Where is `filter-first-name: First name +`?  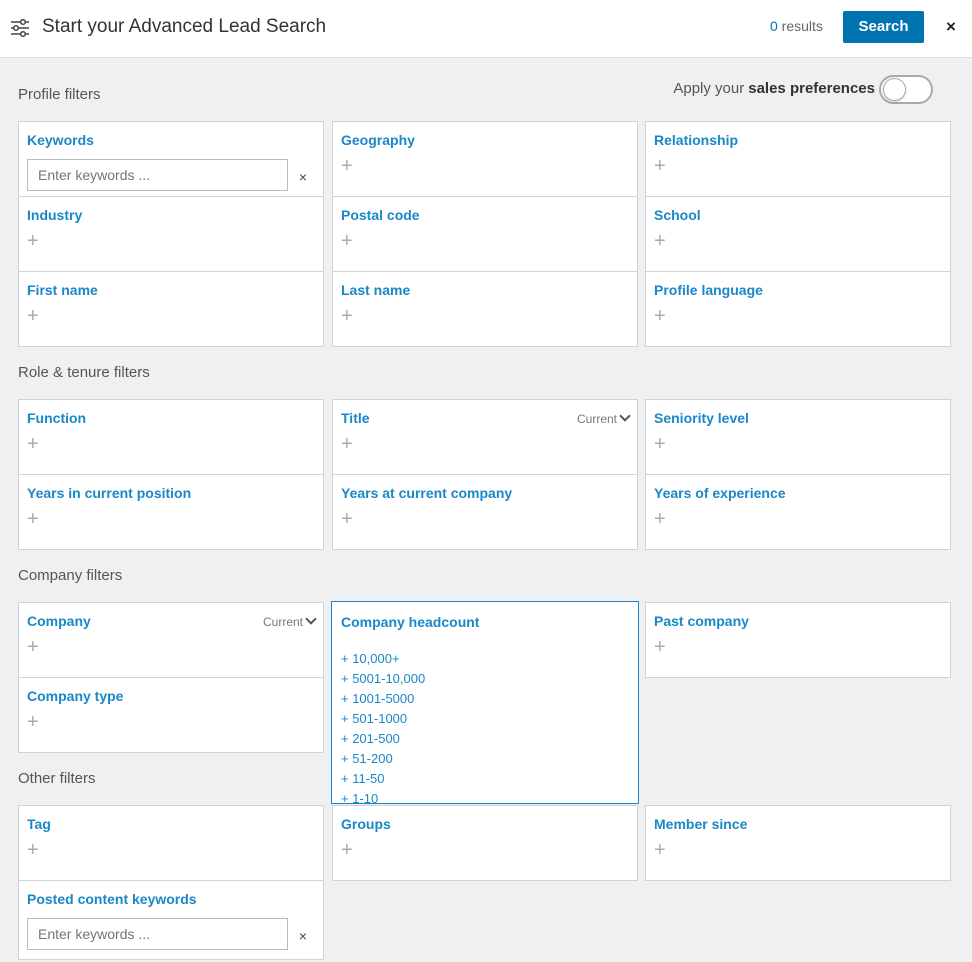
filter-first-name: First name + is located at coordinates (171, 309).